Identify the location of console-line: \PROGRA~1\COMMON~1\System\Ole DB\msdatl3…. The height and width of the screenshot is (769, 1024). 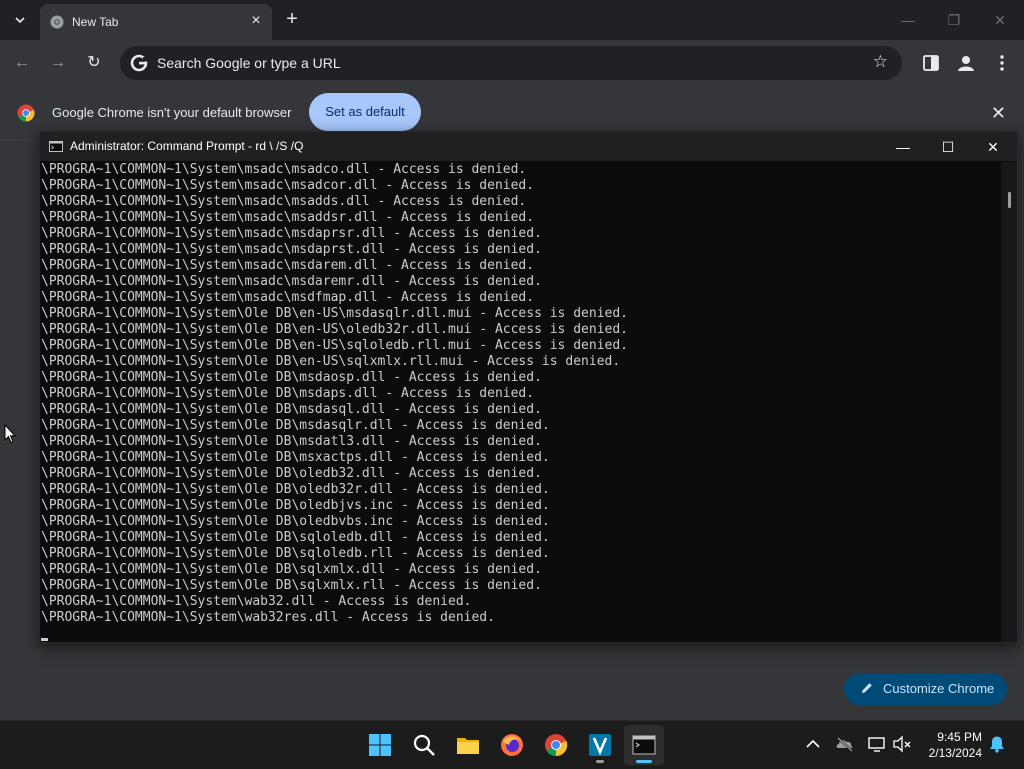
(291, 441).